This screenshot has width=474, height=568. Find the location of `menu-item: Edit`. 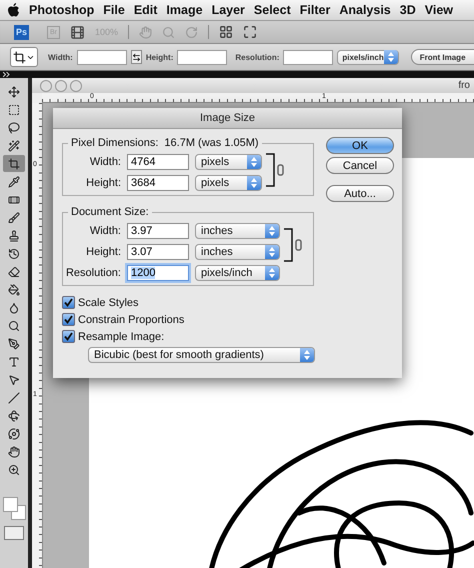

menu-item: Edit is located at coordinates (146, 10).